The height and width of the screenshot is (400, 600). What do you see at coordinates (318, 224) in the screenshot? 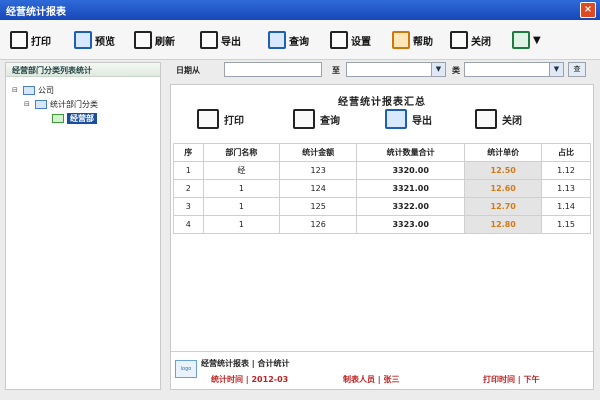
I see `table-cell: 126` at bounding box center [318, 224].